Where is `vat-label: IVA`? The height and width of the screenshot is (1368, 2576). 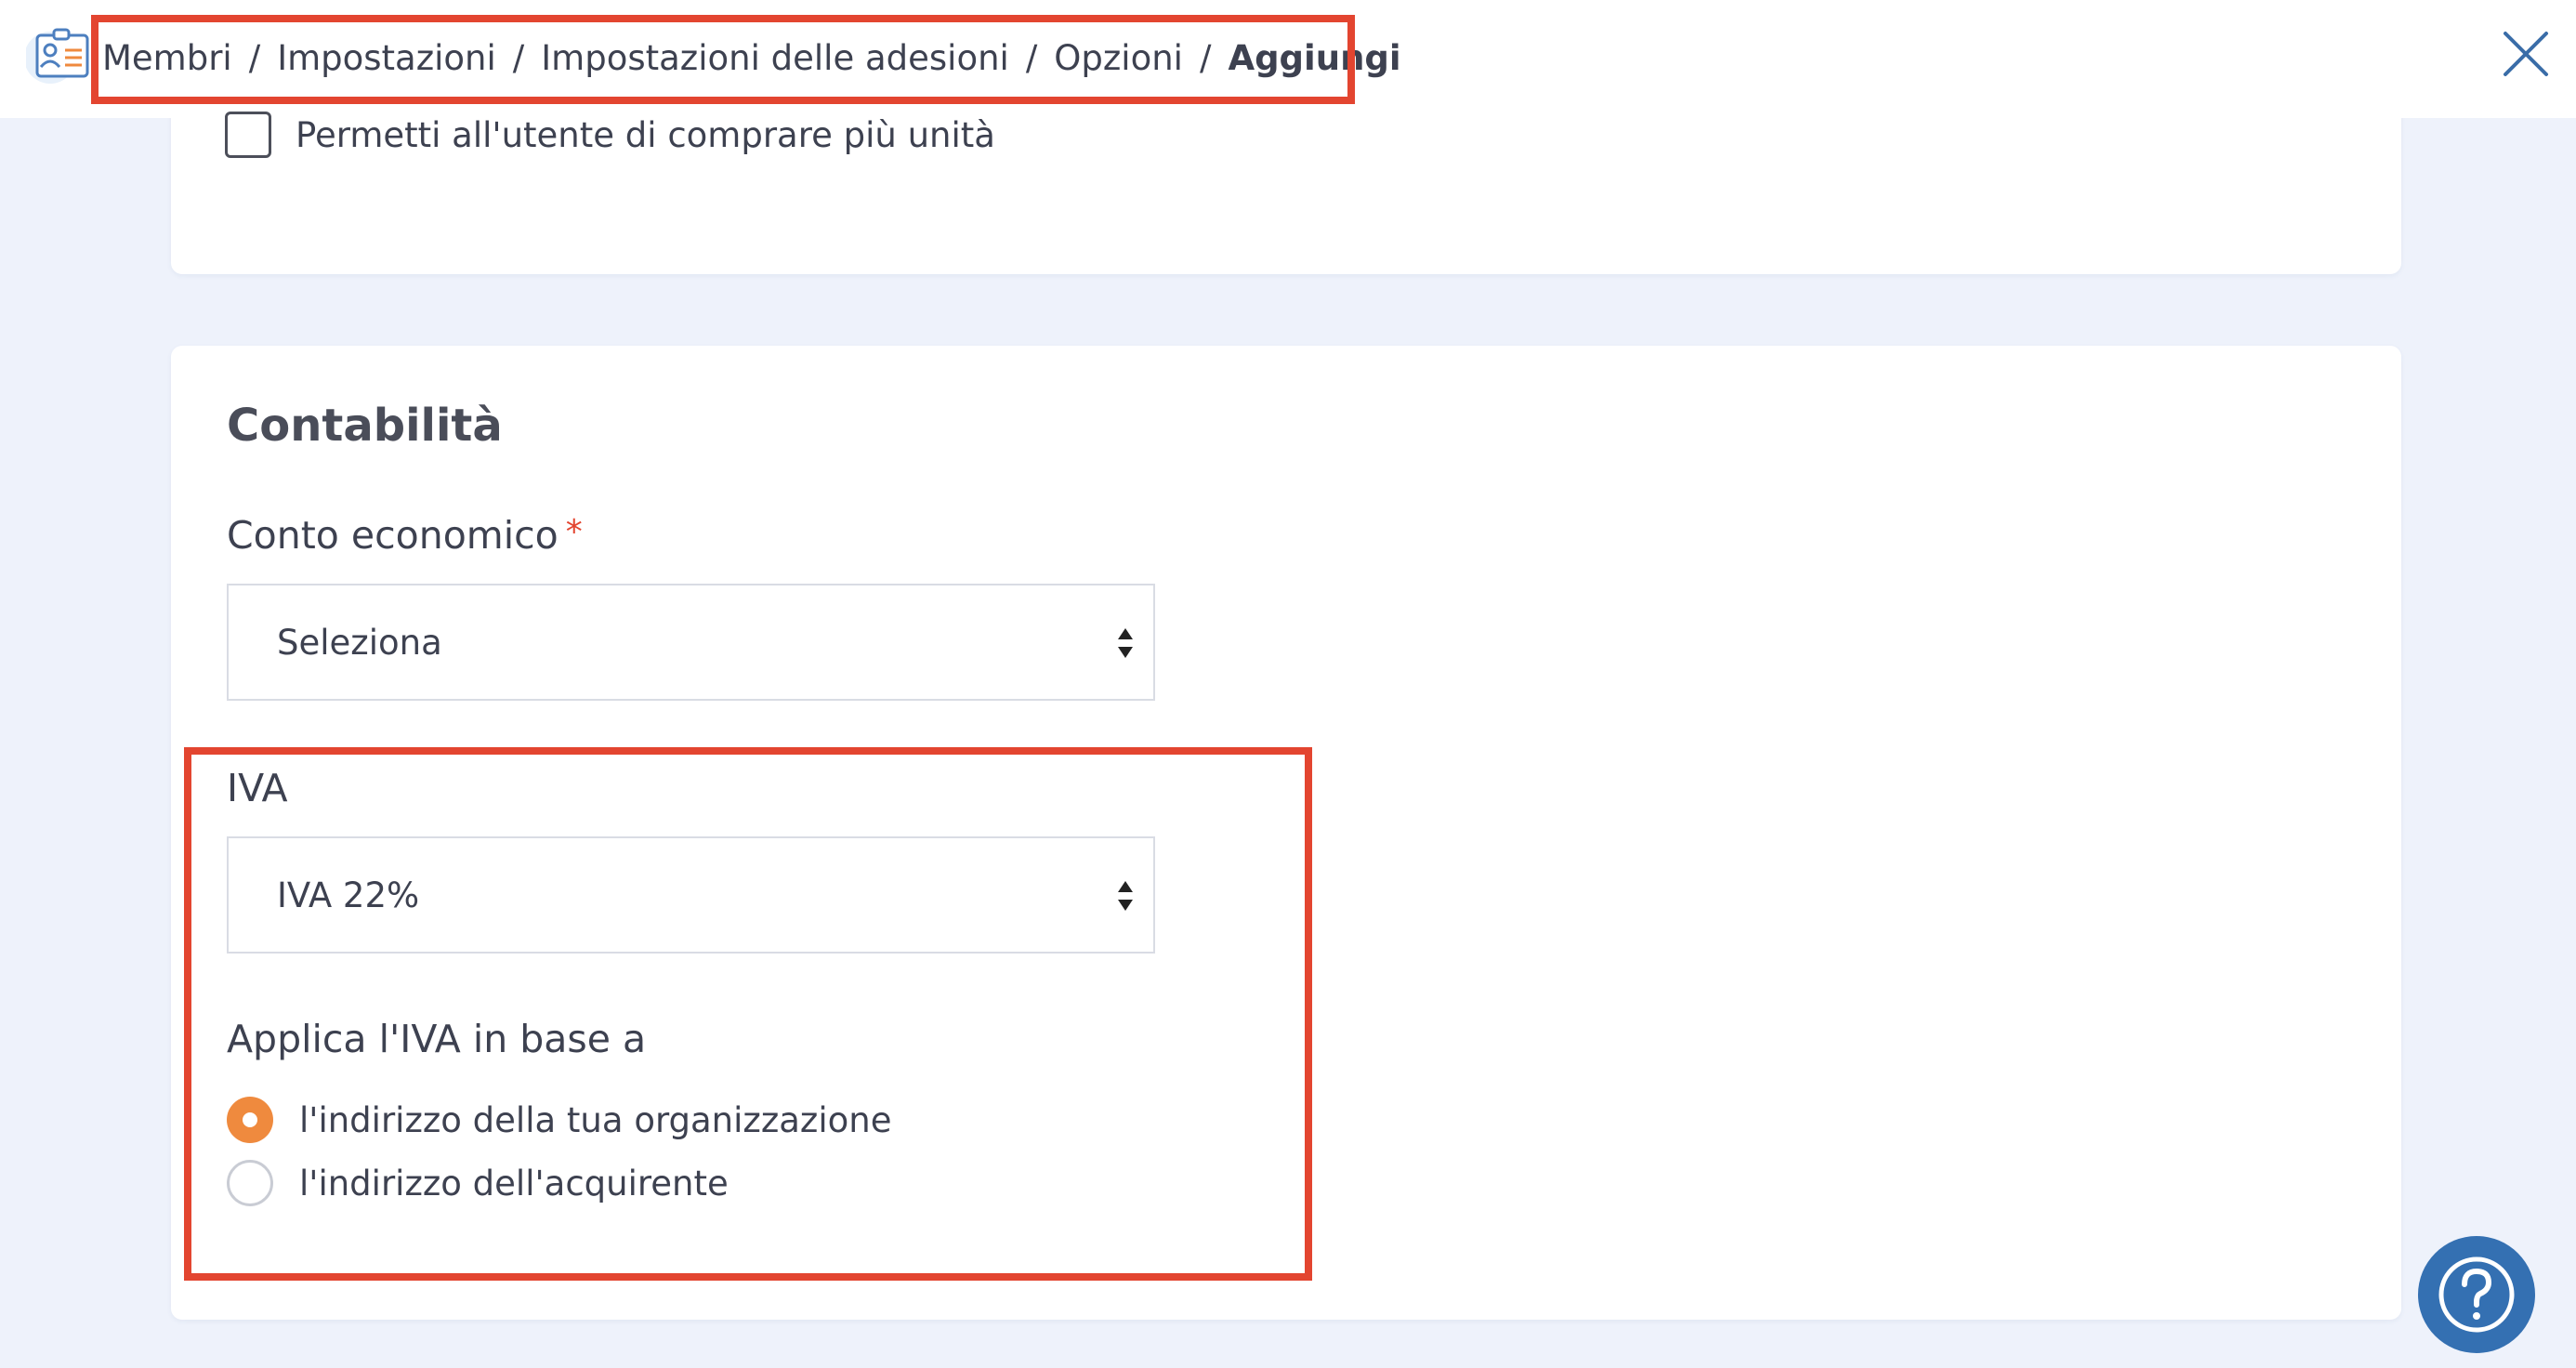
vat-label: IVA is located at coordinates (257, 788).